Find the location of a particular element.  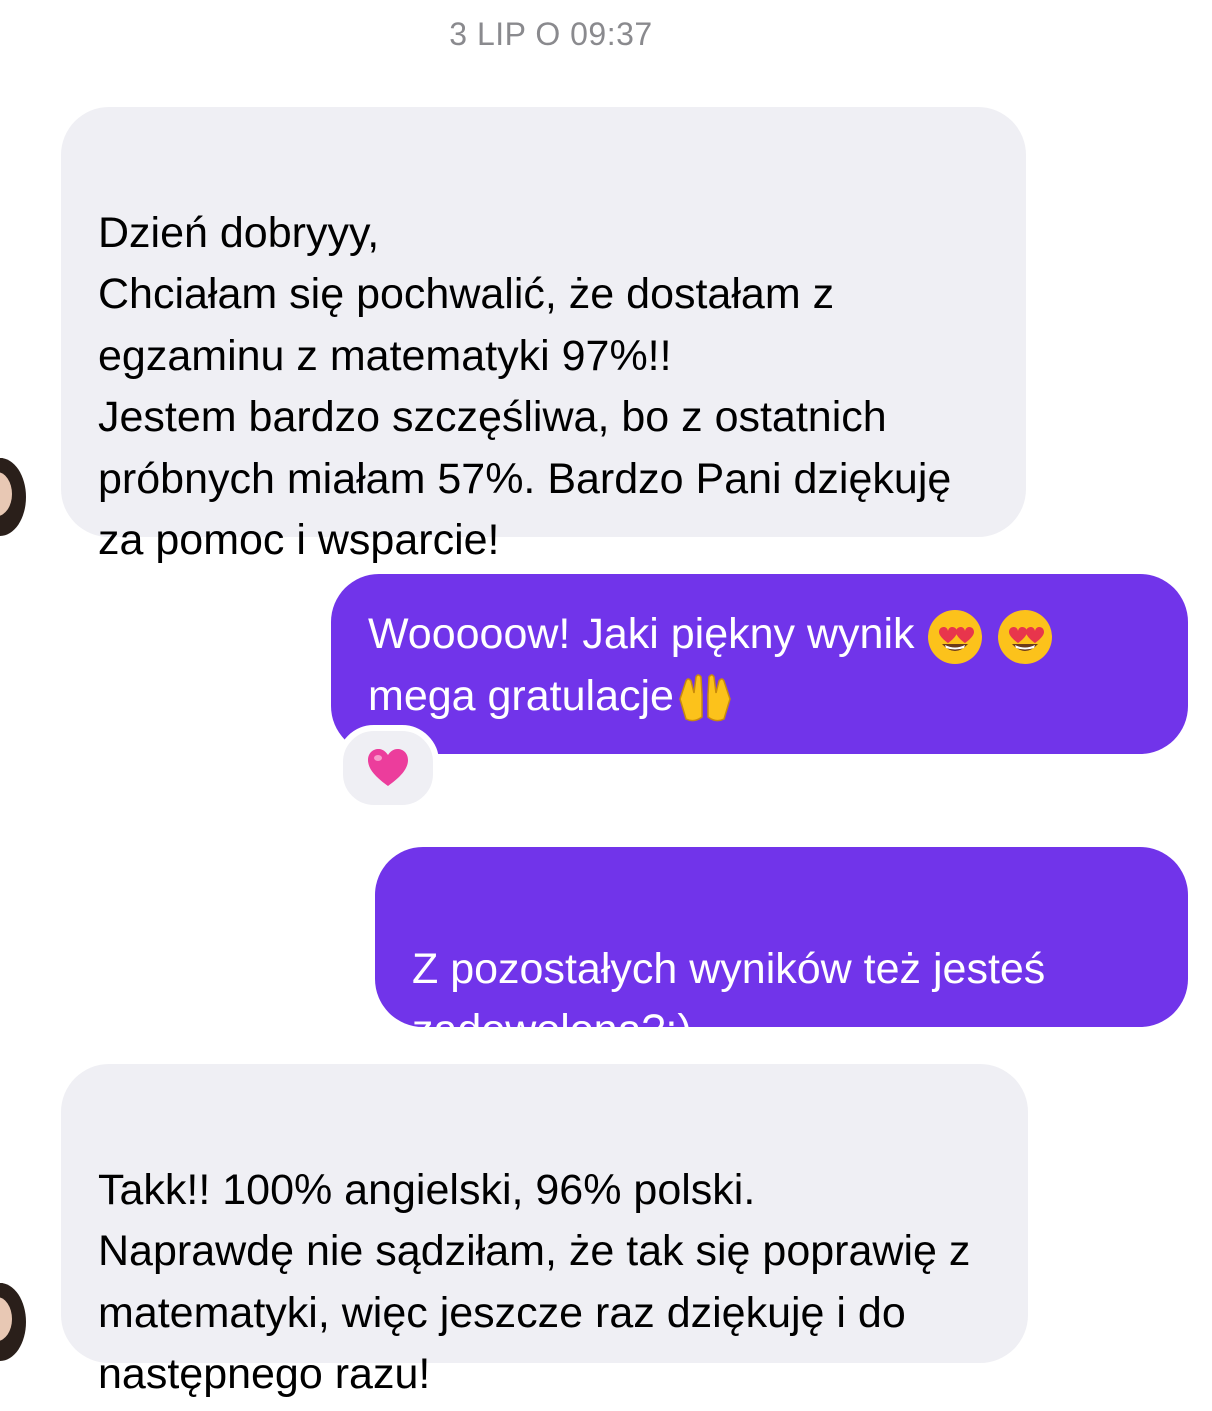

pink-heart-icon is located at coordinates (388, 768).